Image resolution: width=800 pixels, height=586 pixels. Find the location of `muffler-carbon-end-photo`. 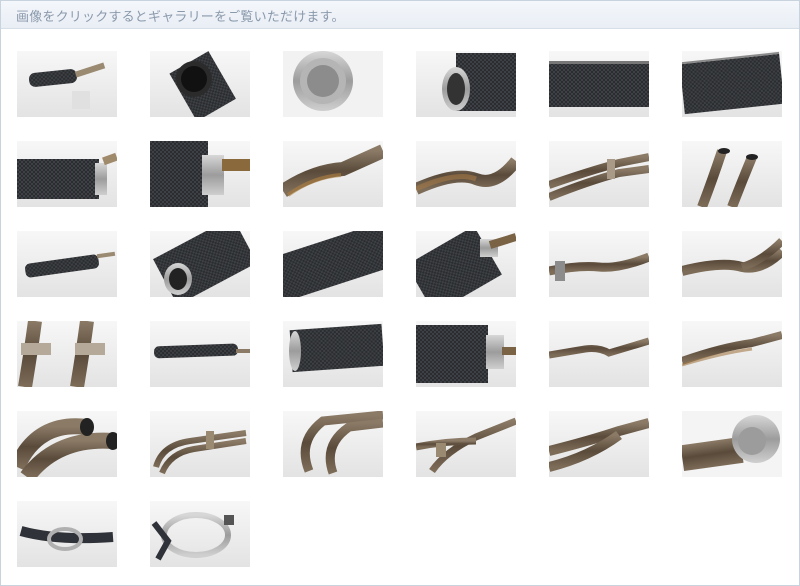

muffler-carbon-end-photo is located at coordinates (466, 84).